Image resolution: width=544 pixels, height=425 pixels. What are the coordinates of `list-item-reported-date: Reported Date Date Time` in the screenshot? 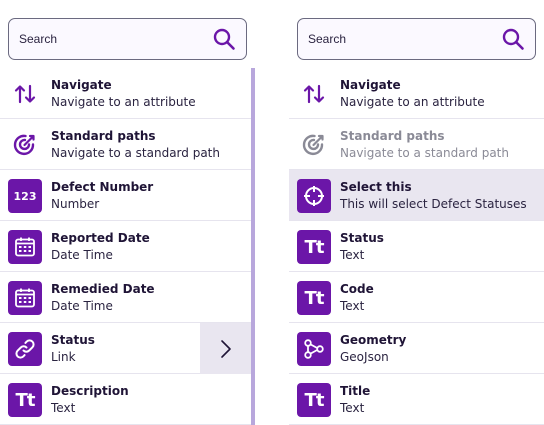 It's located at (125, 246).